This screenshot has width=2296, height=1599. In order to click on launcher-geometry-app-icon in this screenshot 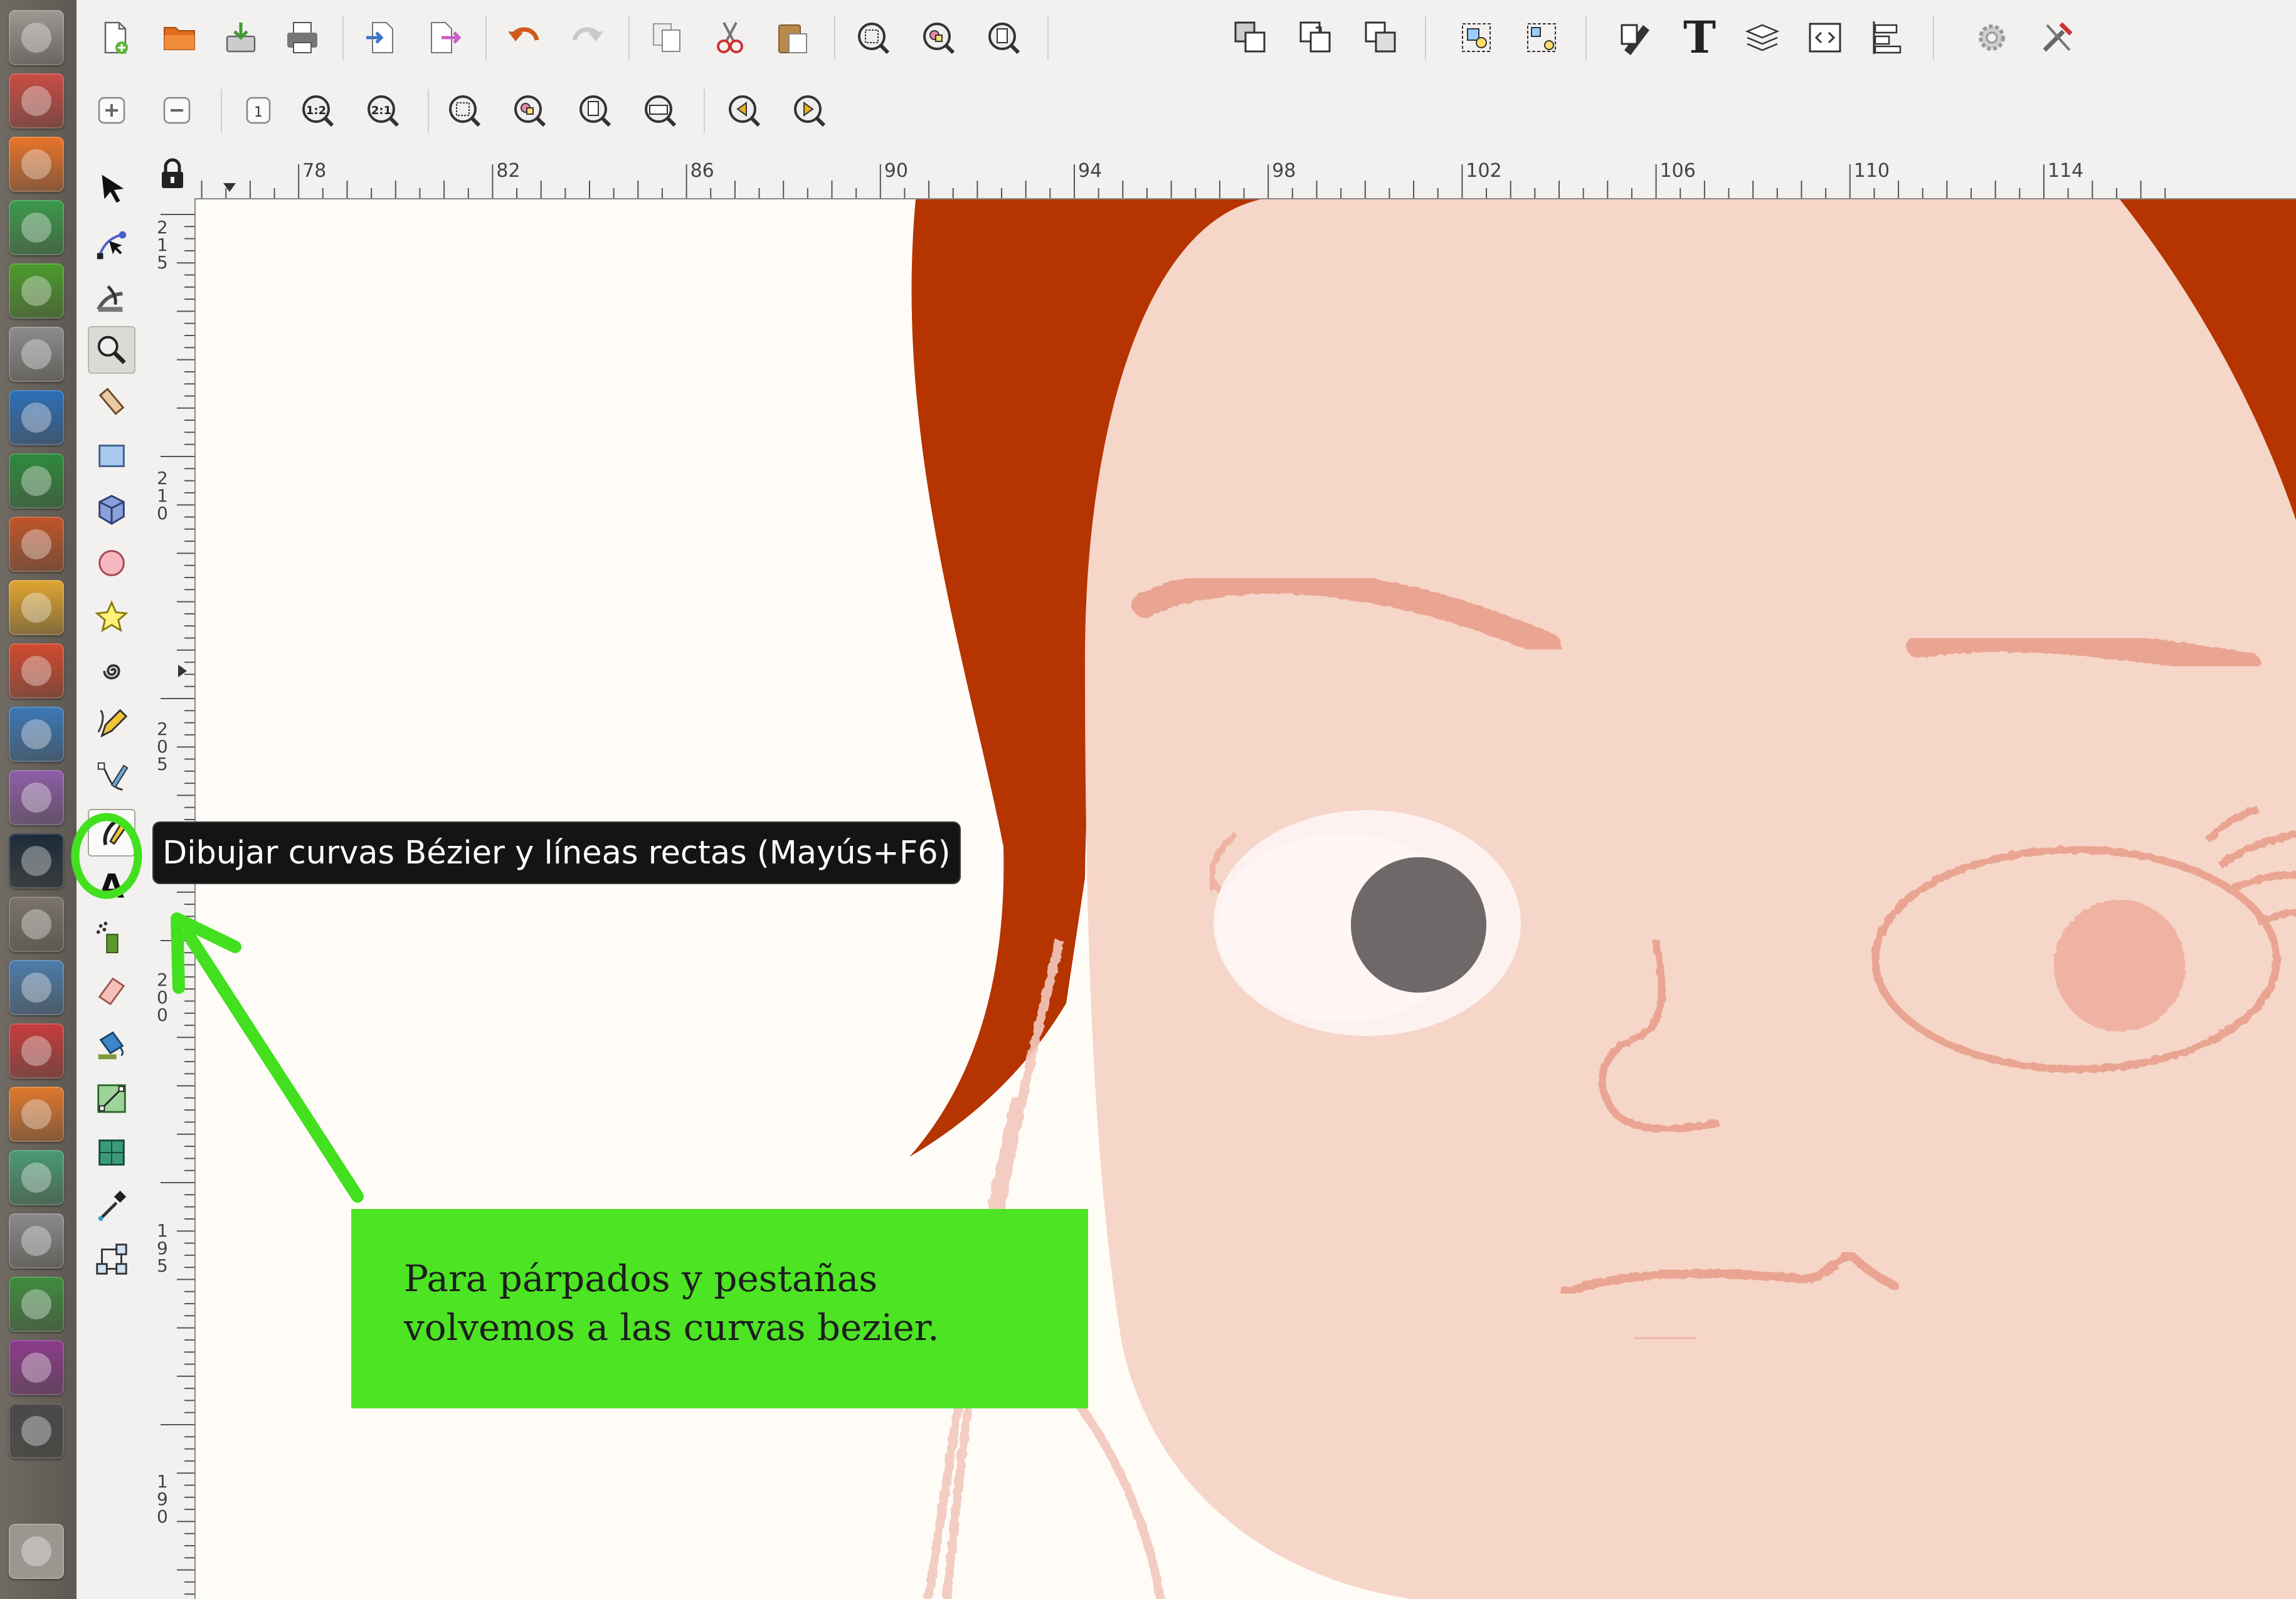, I will do `click(36, 1177)`.